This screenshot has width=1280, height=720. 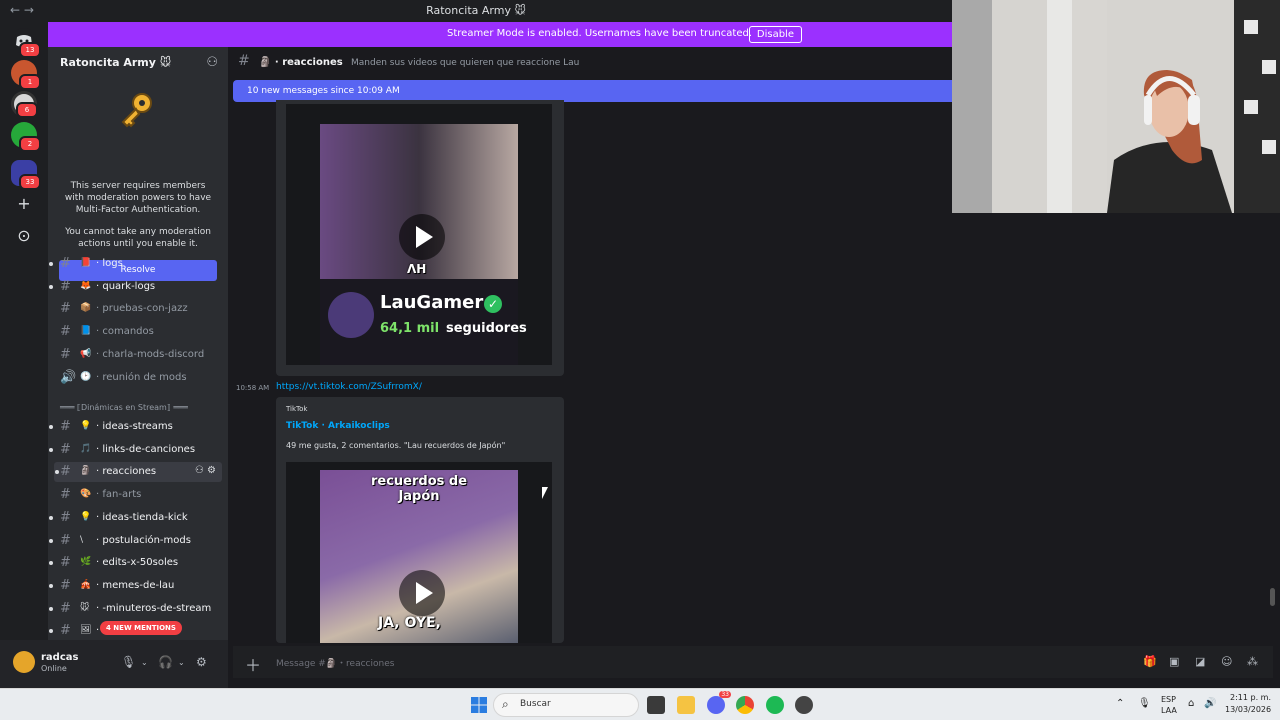 What do you see at coordinates (1248, 709) in the screenshot?
I see `clock-date: 13/03/2026` at bounding box center [1248, 709].